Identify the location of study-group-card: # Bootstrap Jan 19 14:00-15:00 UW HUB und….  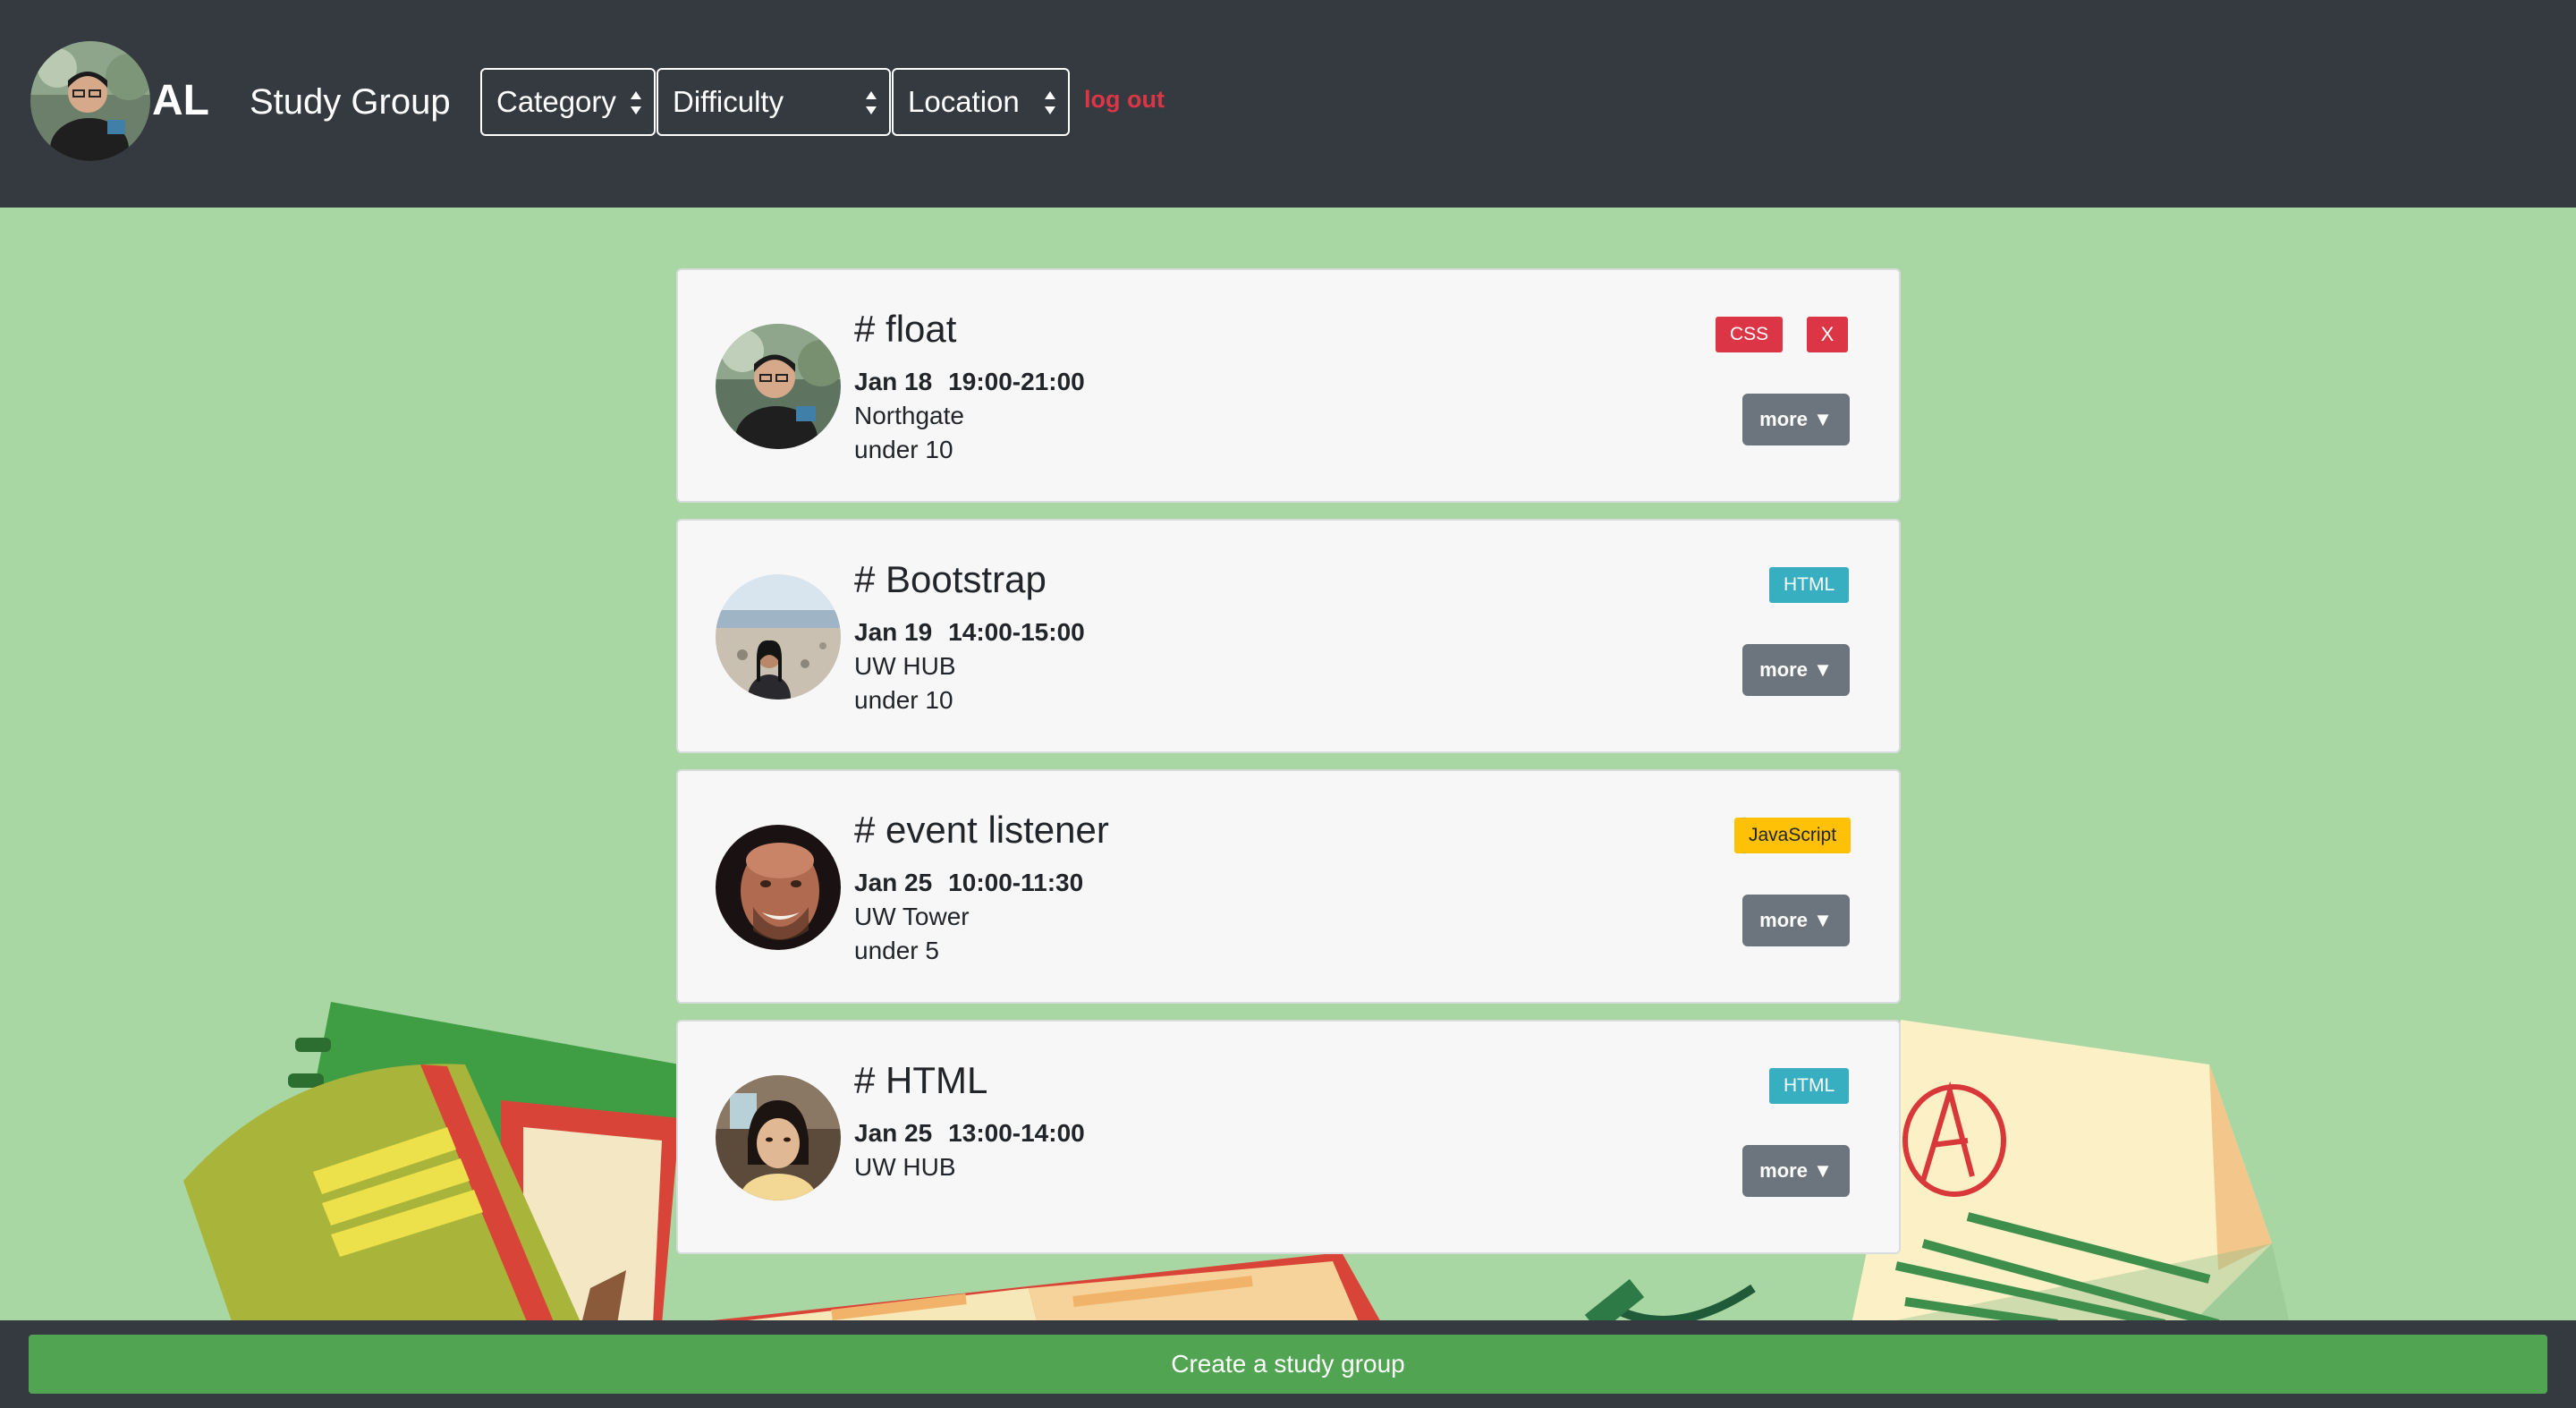
(1288, 636).